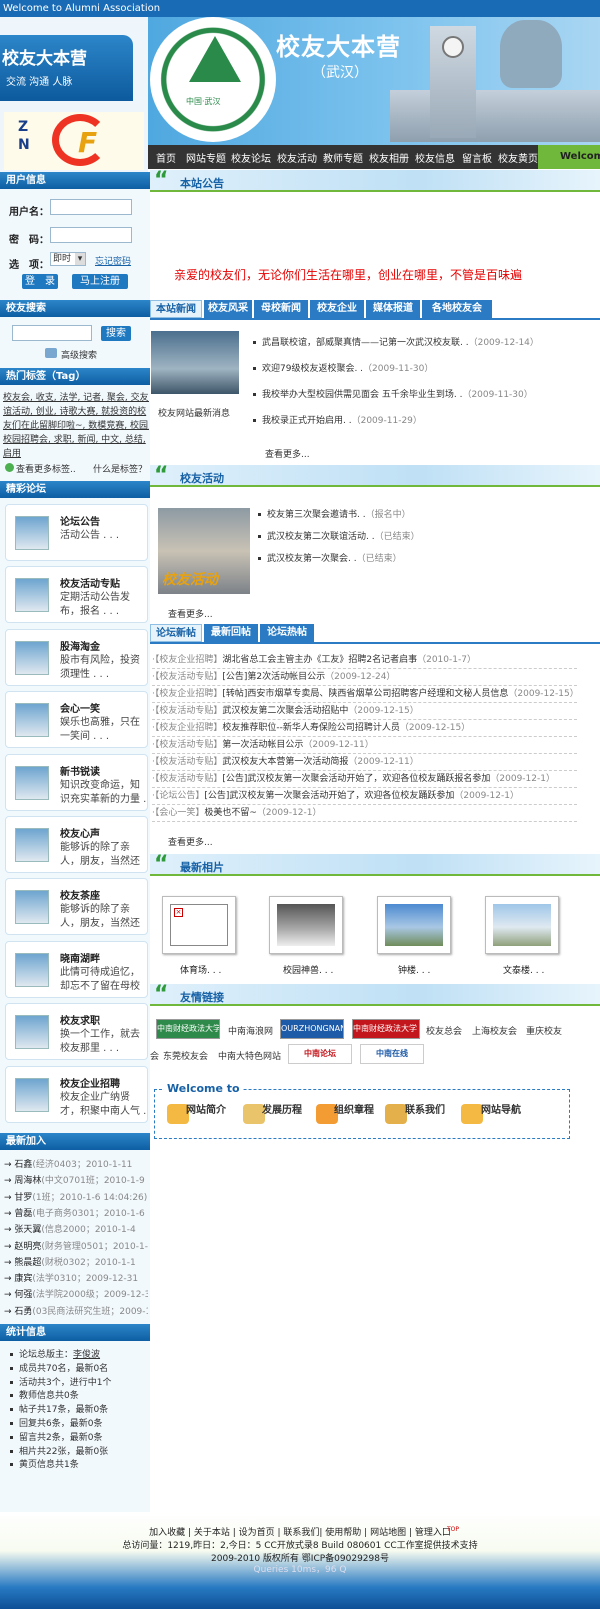 Image resolution: width=600 pixels, height=1609 pixels. Describe the element at coordinates (185, 1055) in the screenshot. I see `link-text: 东莞校友会` at that location.